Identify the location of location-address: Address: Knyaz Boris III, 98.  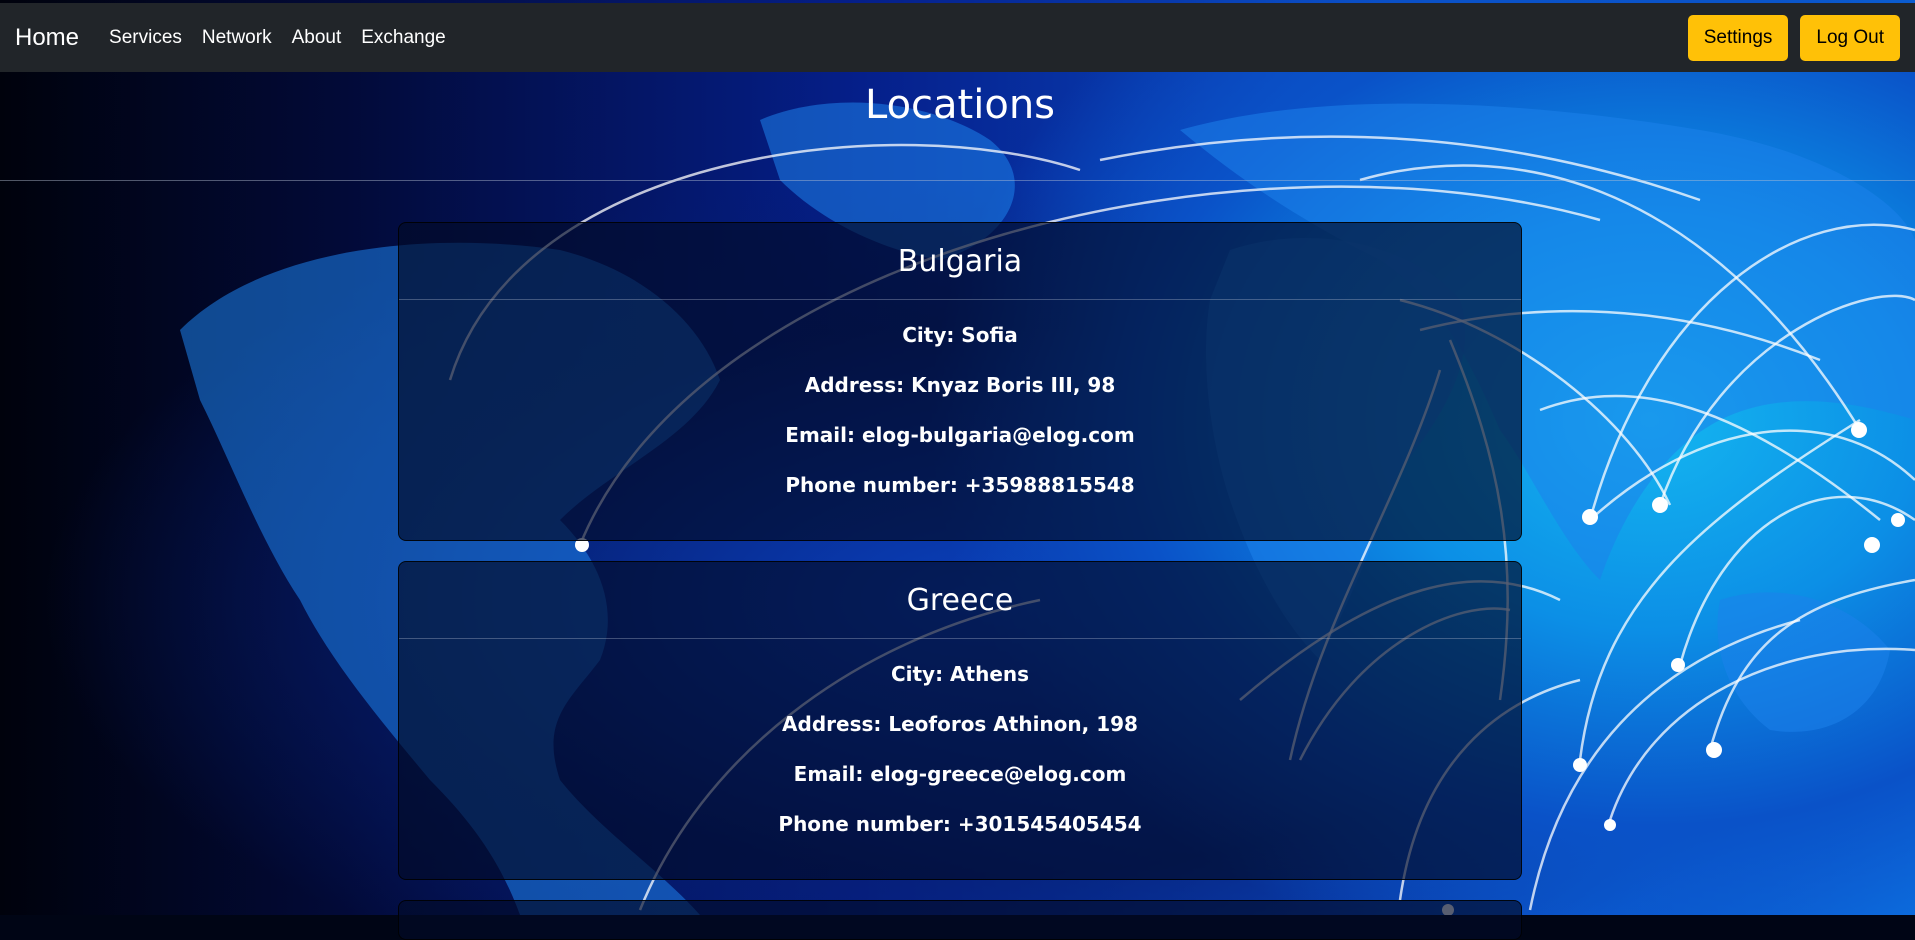
(960, 385).